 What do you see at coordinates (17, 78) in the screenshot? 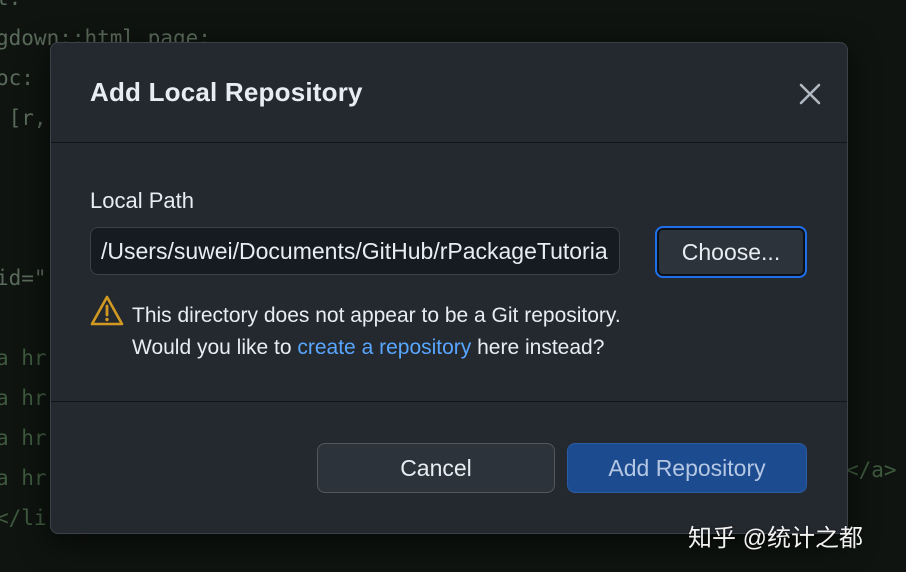
I see `code-line: oc:` at bounding box center [17, 78].